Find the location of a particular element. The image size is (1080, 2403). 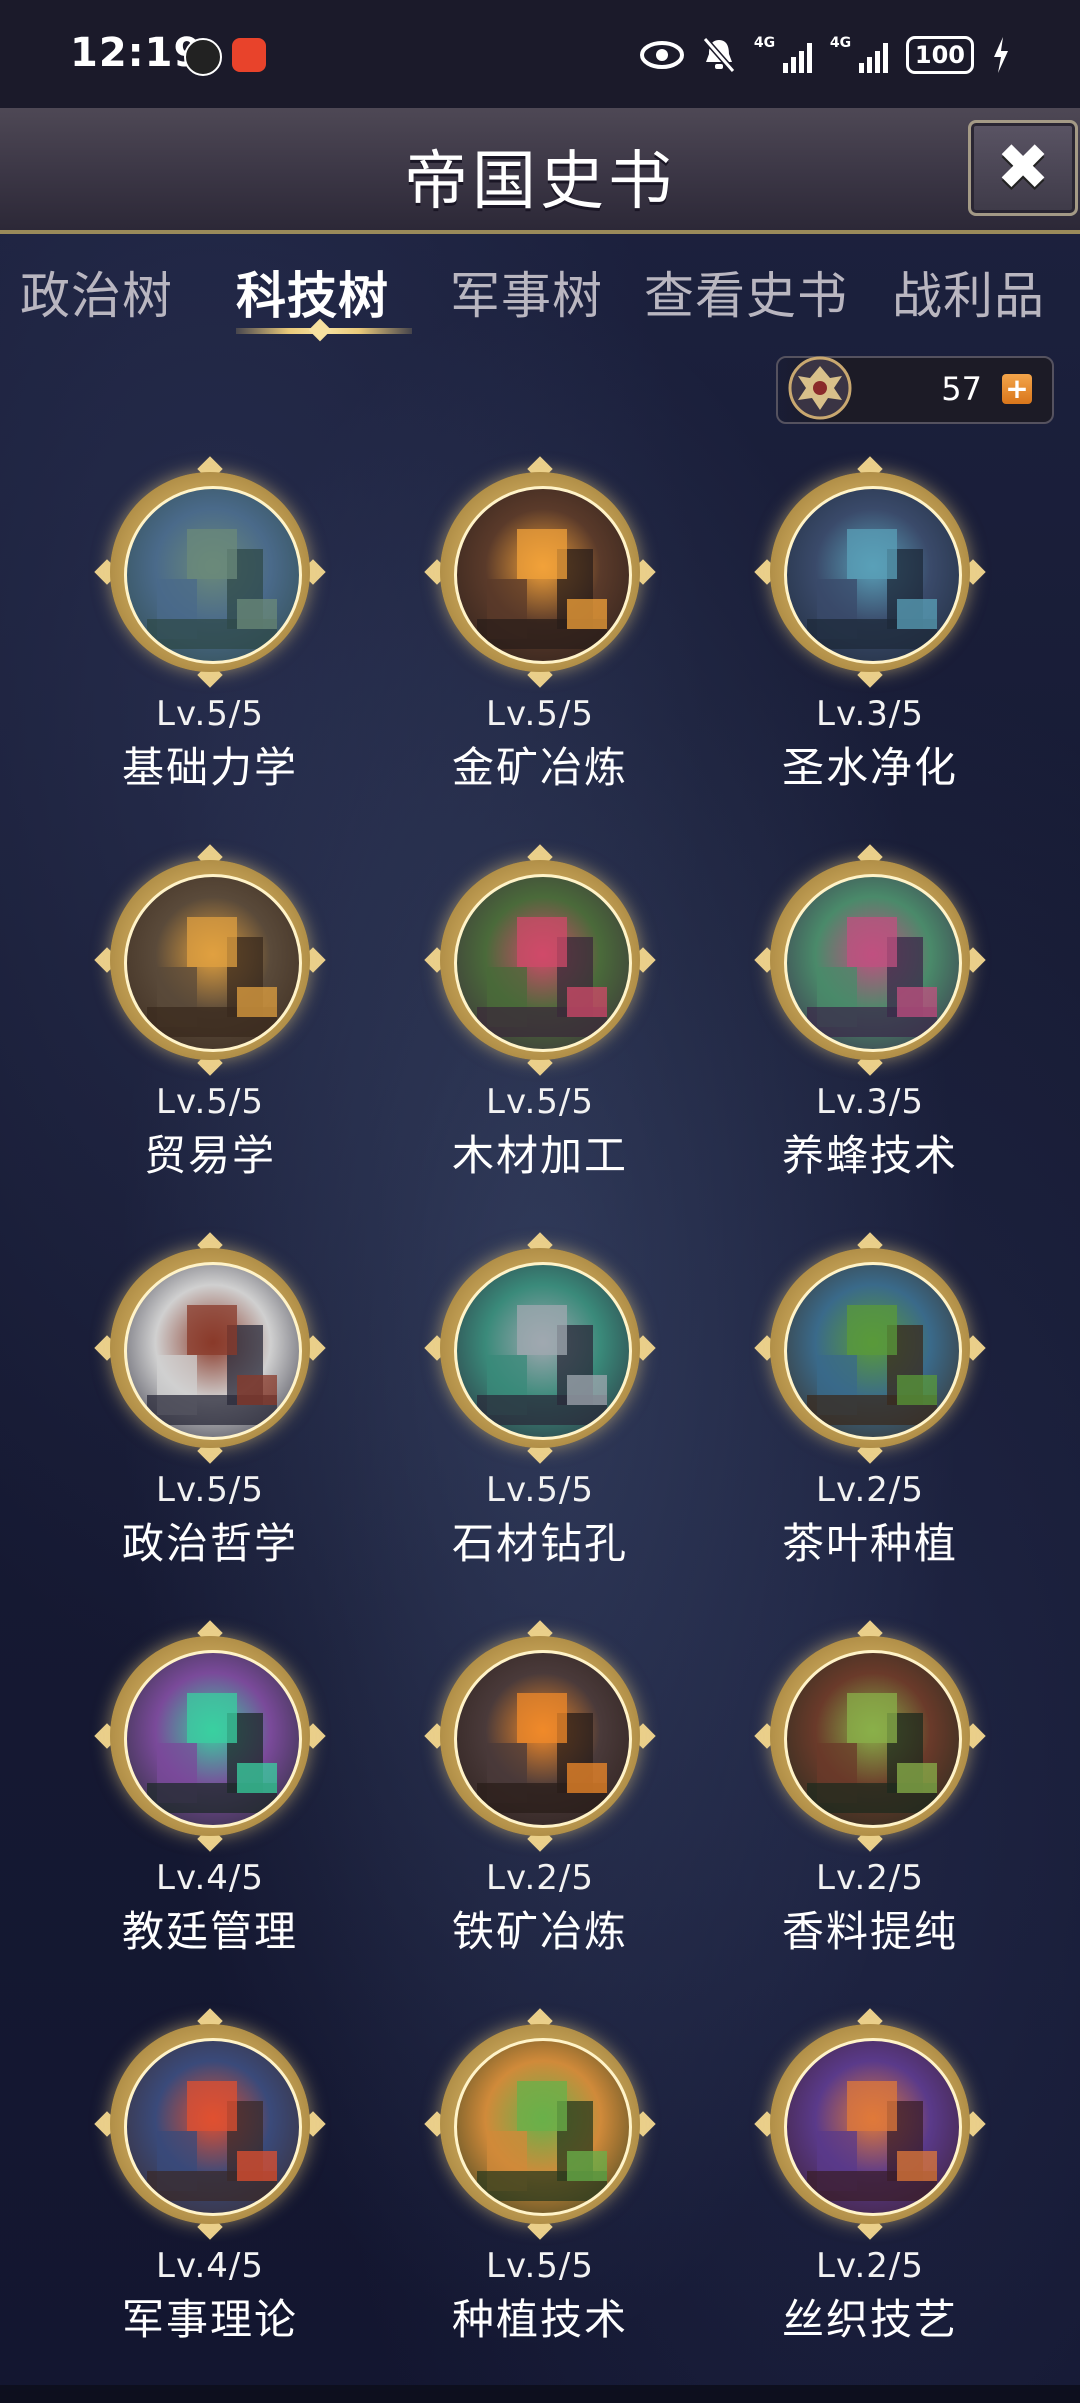

taobao-icon is located at coordinates (249, 55).